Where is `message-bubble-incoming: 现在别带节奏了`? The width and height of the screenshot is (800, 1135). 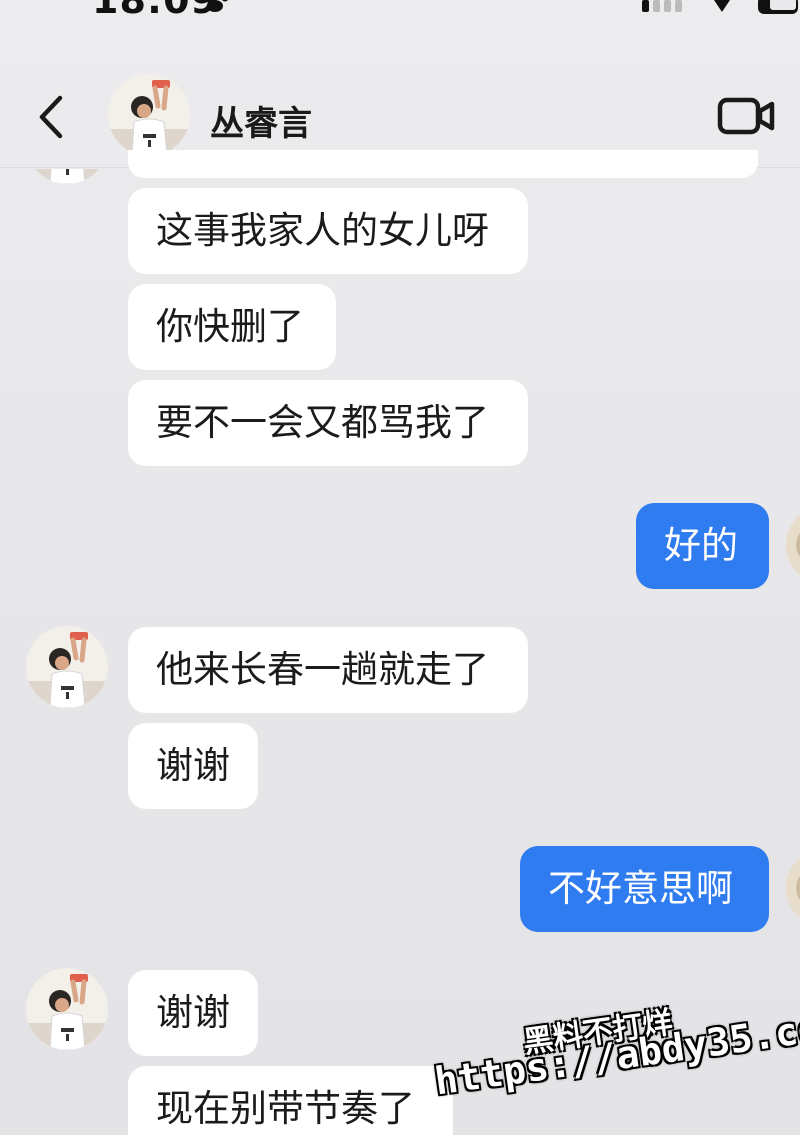
message-bubble-incoming: 现在别带节奏了 is located at coordinates (290, 1100).